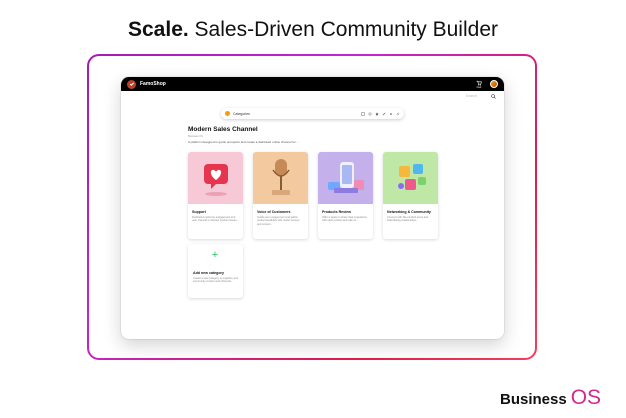  I want to click on headline-bold: Scale., so click(158, 29).